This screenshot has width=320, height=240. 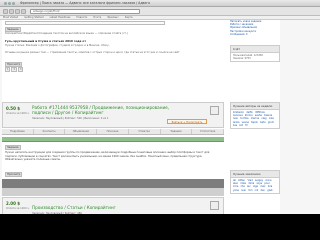 I want to click on job-tab: Отметки, so click(x=145, y=131).